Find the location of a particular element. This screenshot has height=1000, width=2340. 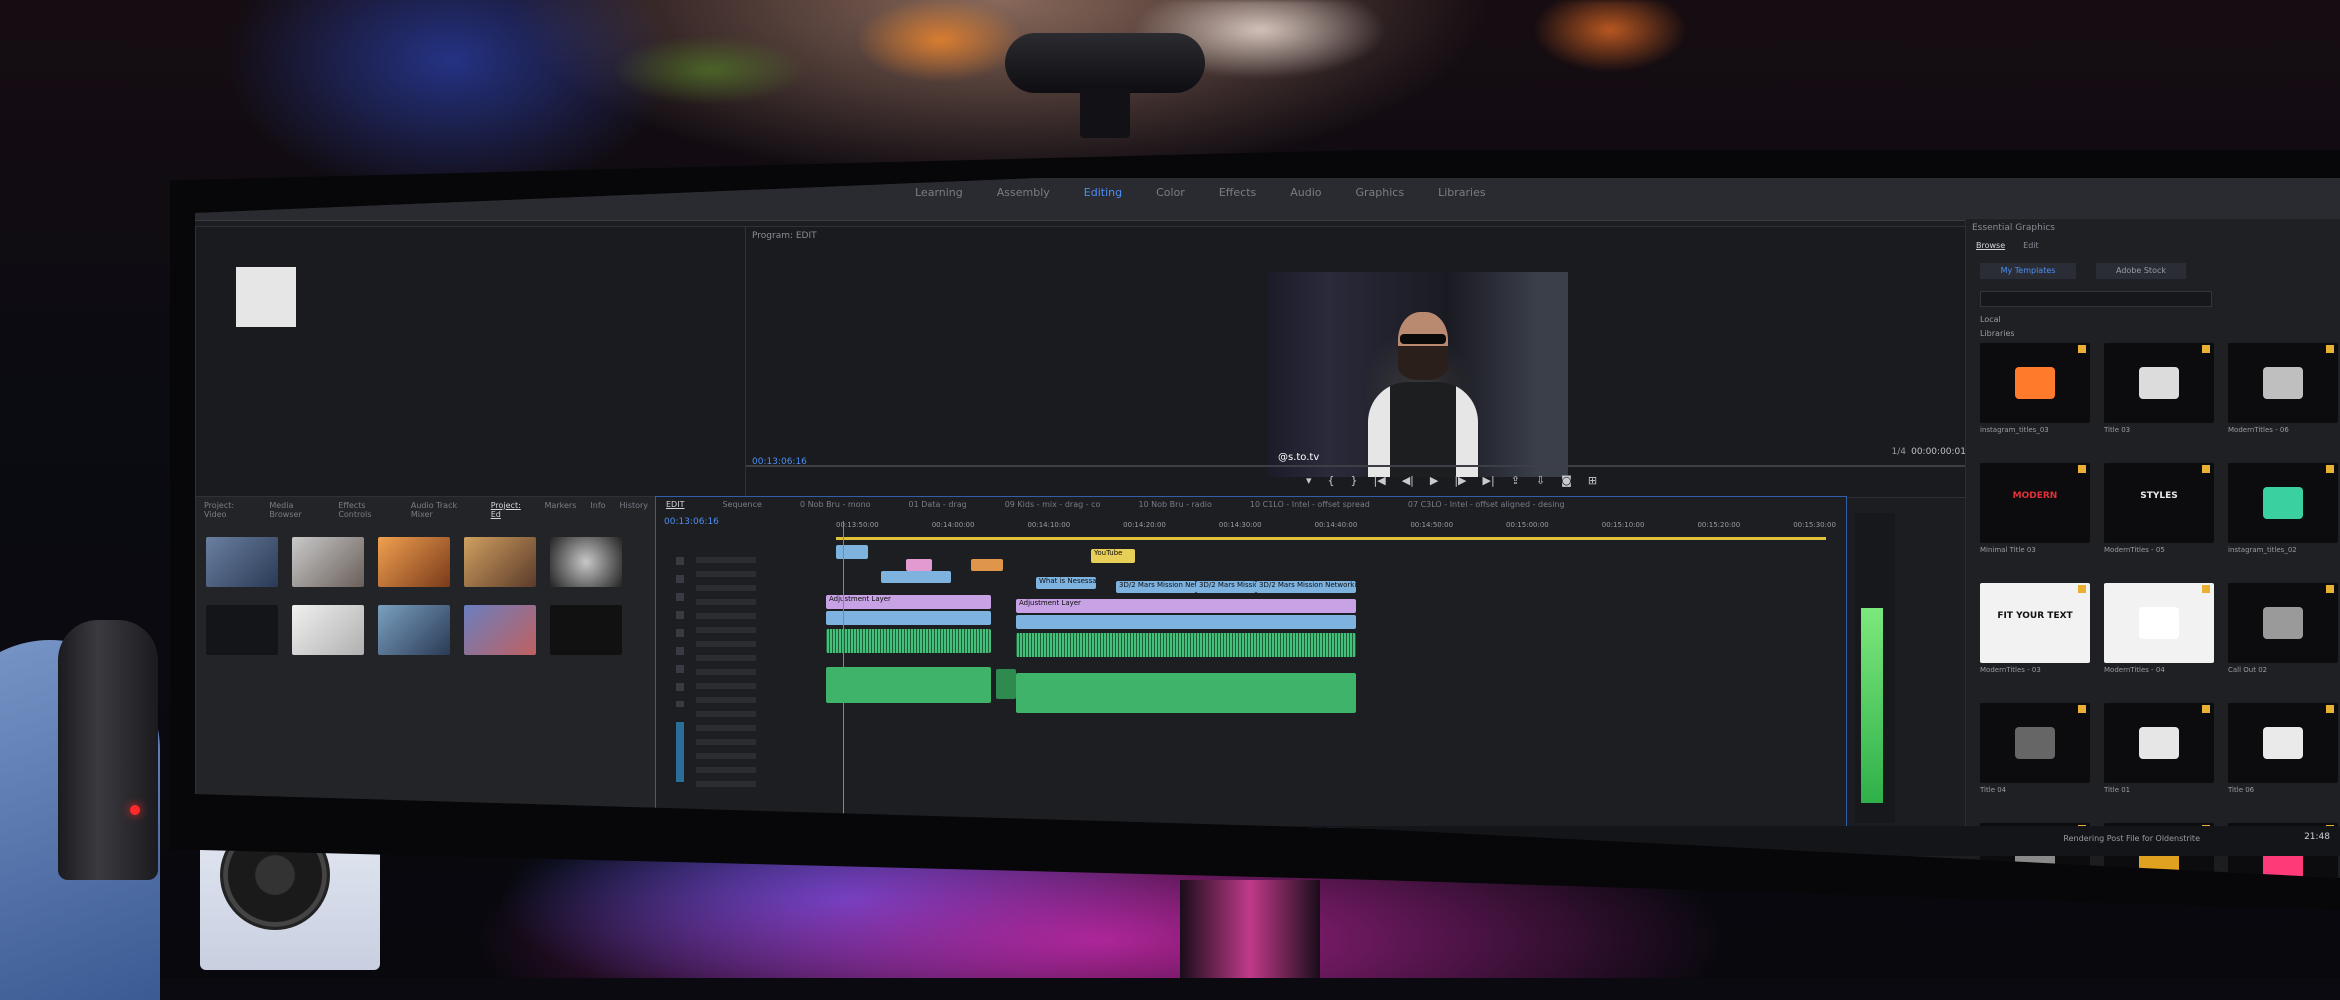

graphic-clip-mars-2: 3D/2 Mars Mission is located at coordinates (1226, 587).